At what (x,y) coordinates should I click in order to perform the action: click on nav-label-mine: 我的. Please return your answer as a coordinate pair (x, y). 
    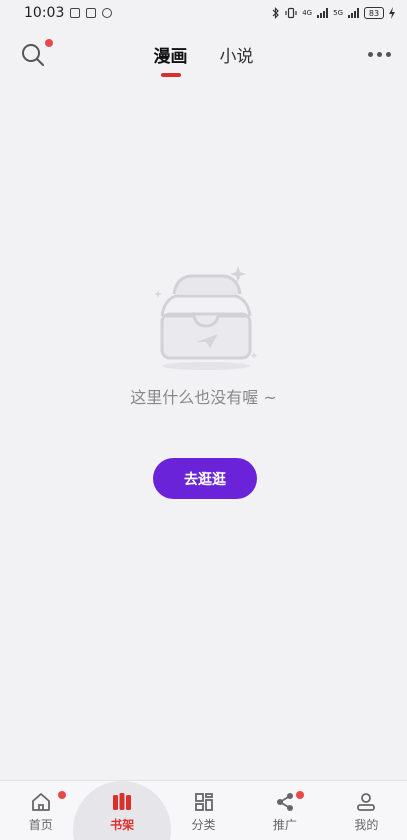
    Looking at the image, I should click on (366, 825).